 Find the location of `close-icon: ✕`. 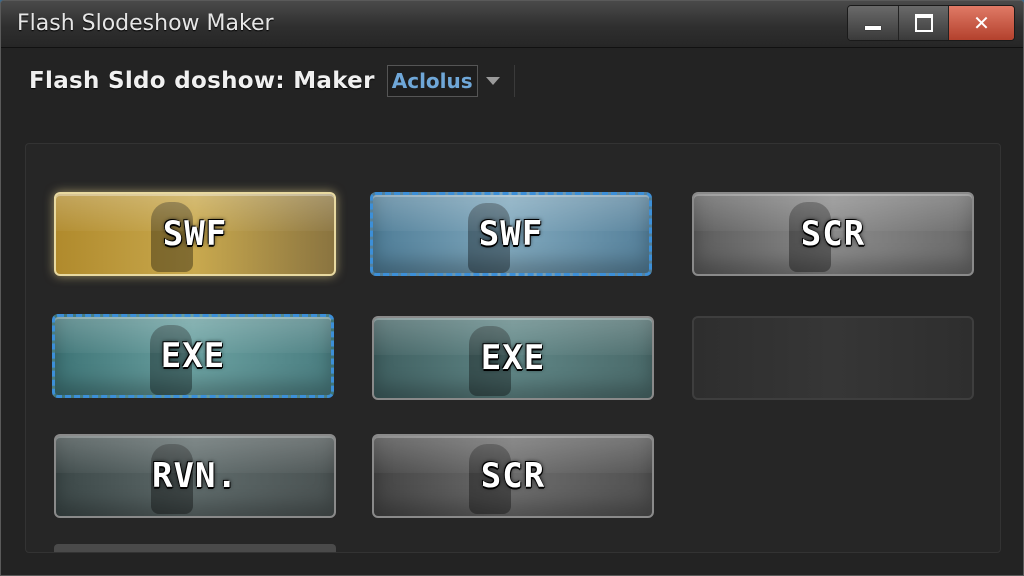

close-icon: ✕ is located at coordinates (981, 23).